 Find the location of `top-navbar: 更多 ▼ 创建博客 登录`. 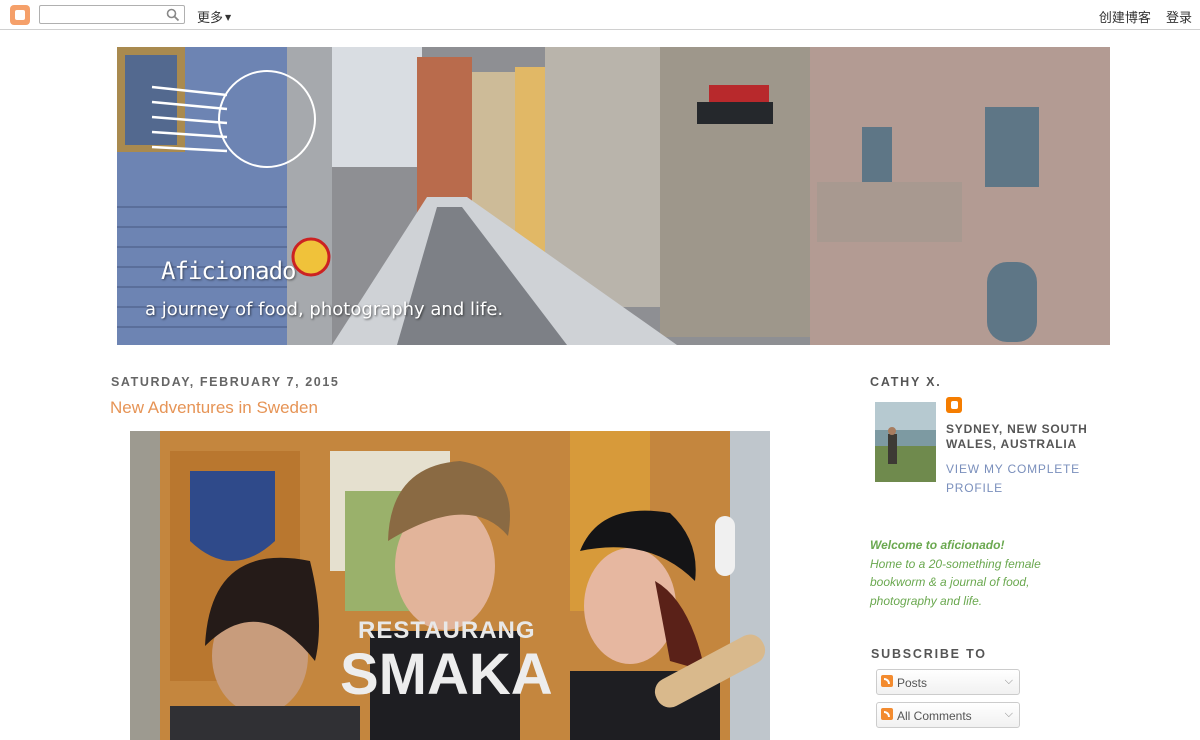

top-navbar: 更多 ▼ 创建博客 登录 is located at coordinates (600, 15).